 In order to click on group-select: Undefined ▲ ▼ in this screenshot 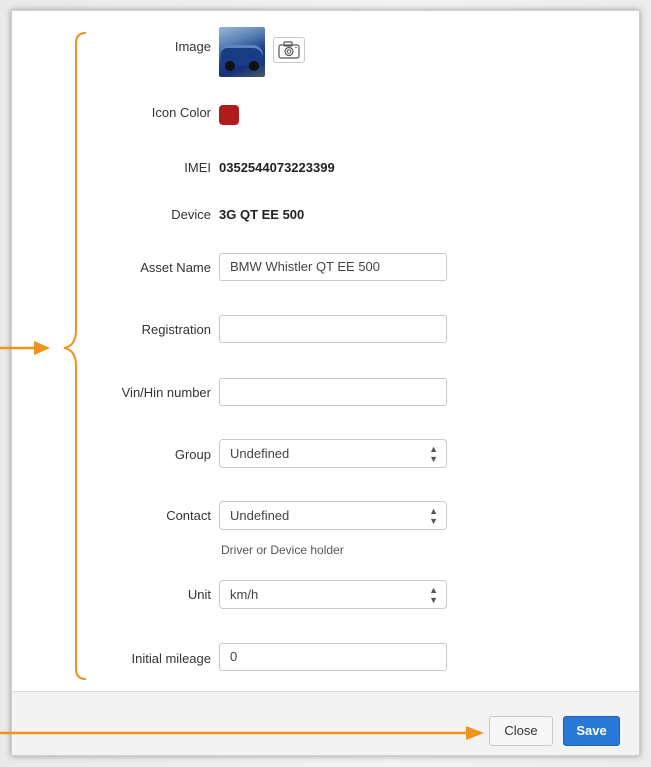, I will do `click(333, 453)`.